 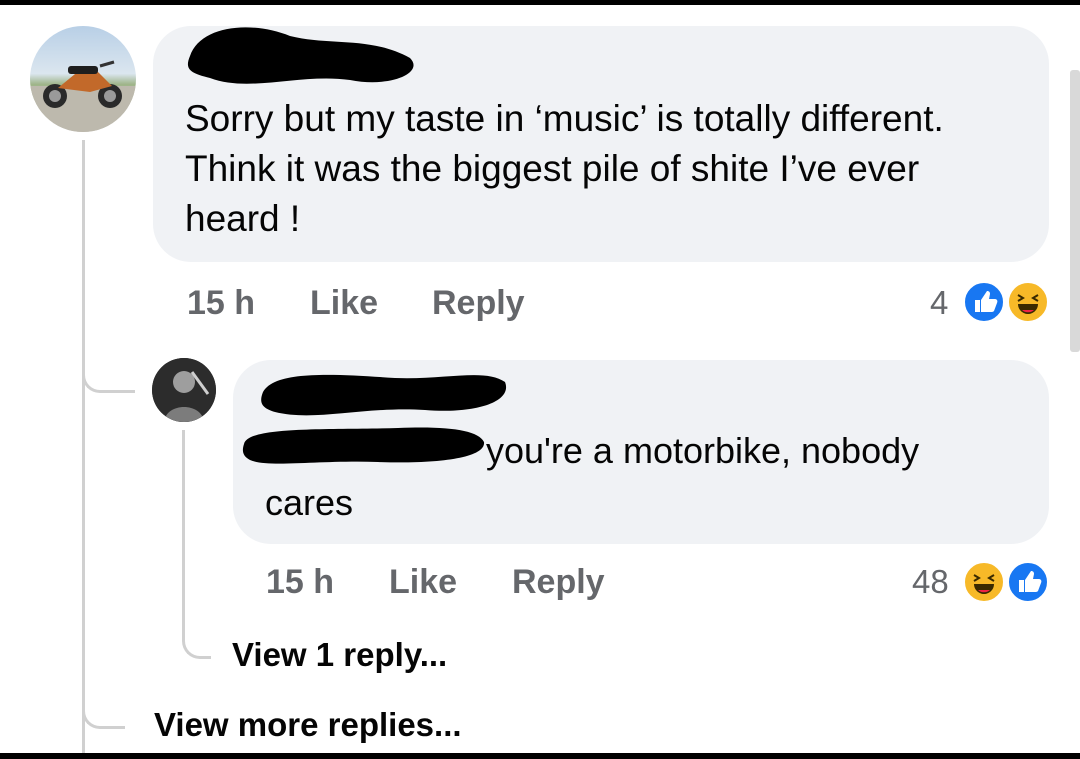 What do you see at coordinates (540, 756) in the screenshot?
I see `screen-bottom-border` at bounding box center [540, 756].